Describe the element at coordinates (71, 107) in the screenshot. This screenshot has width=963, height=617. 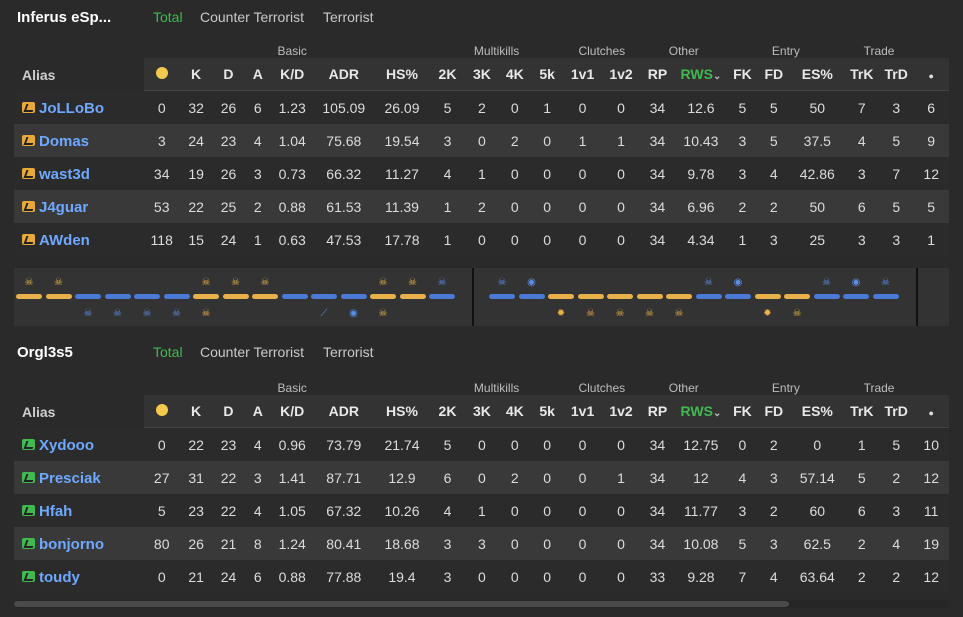
I see `player-name-link: JoLLoBo` at that location.